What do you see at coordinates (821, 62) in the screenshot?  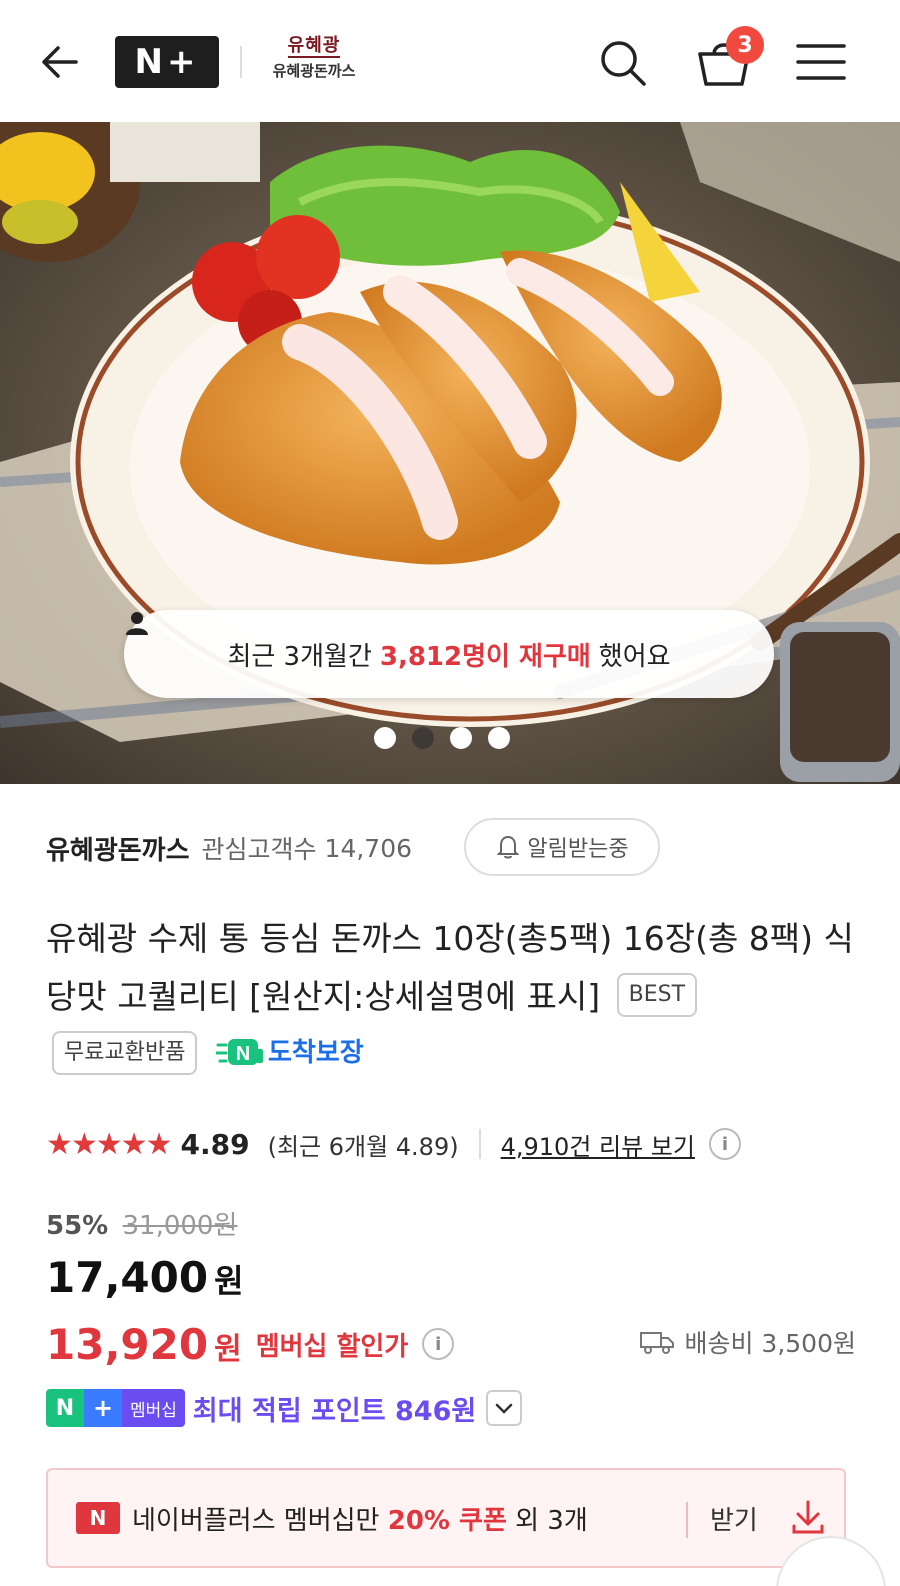 I see `menu-icon` at bounding box center [821, 62].